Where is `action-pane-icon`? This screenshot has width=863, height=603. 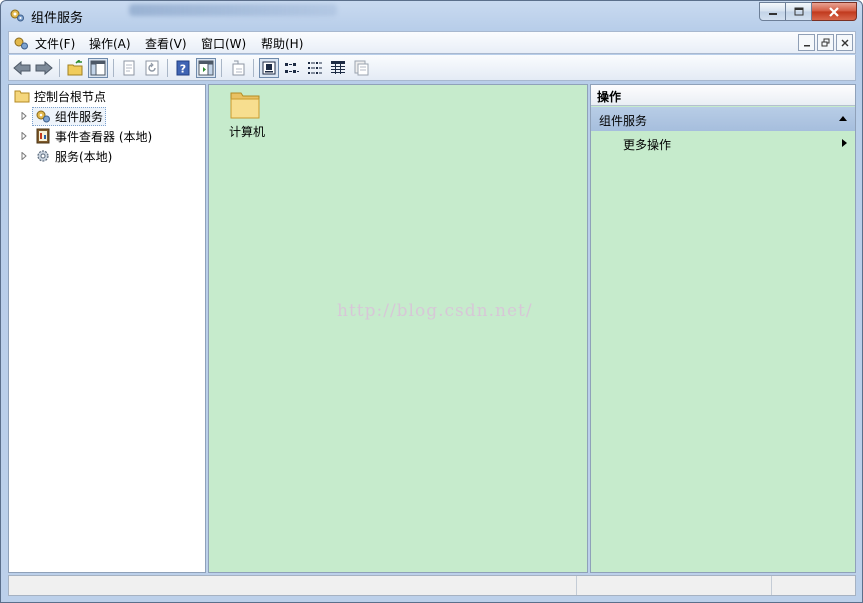 action-pane-icon is located at coordinates (206, 68).